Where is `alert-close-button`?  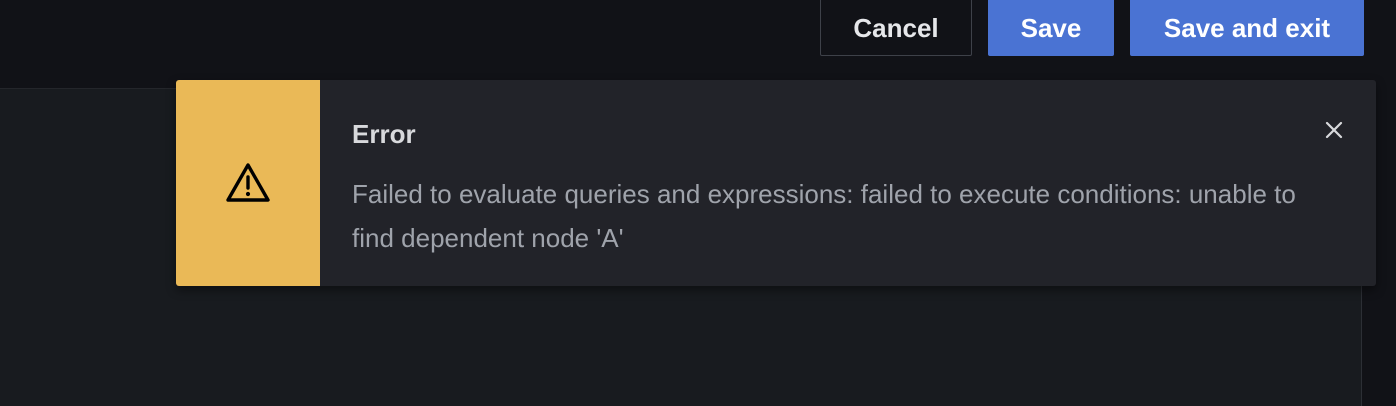 alert-close-button is located at coordinates (1334, 130).